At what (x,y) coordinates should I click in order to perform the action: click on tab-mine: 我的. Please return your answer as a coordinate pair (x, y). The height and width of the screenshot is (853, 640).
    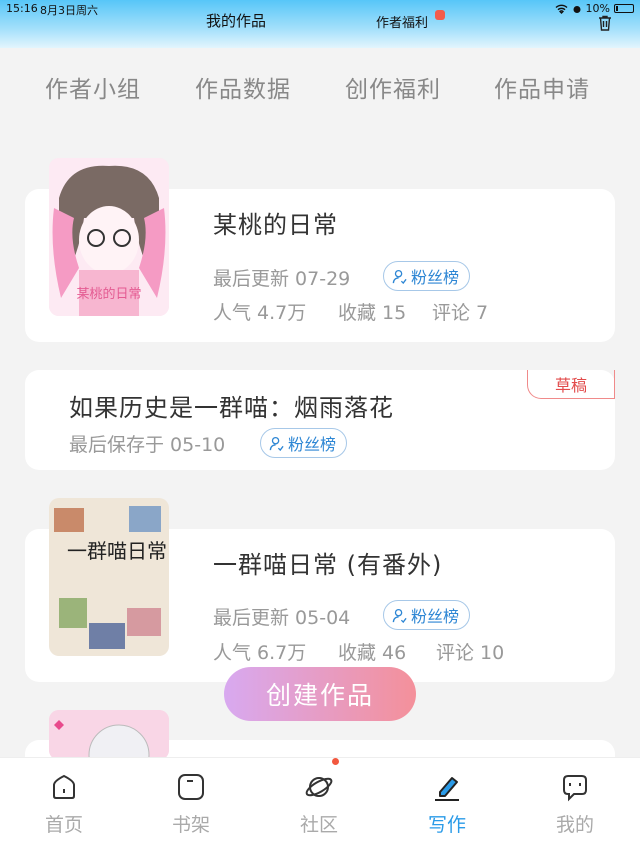
    Looking at the image, I should click on (575, 804).